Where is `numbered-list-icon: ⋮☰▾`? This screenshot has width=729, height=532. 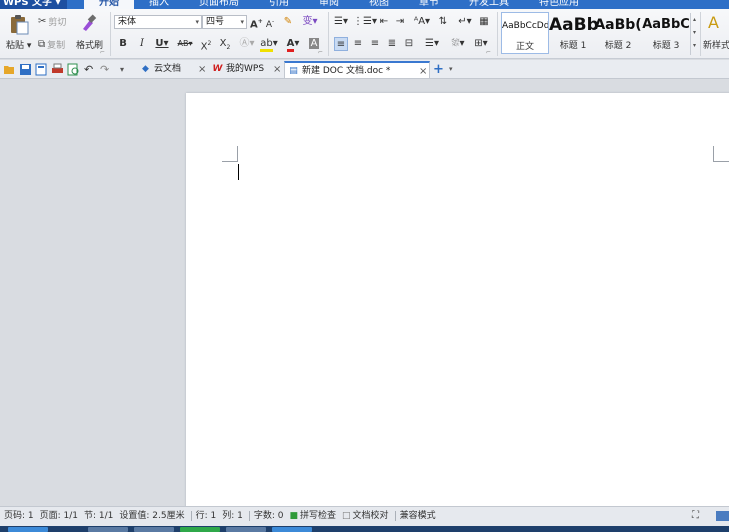
numbered-list-icon: ⋮☰▾ is located at coordinates (365, 22).